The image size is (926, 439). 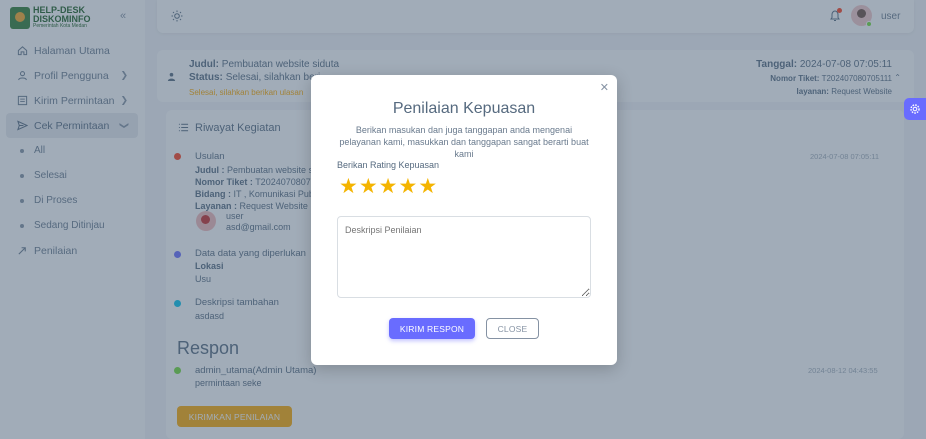 I want to click on rating-label: Berikan Rating Kepuasan, so click(x=388, y=165).